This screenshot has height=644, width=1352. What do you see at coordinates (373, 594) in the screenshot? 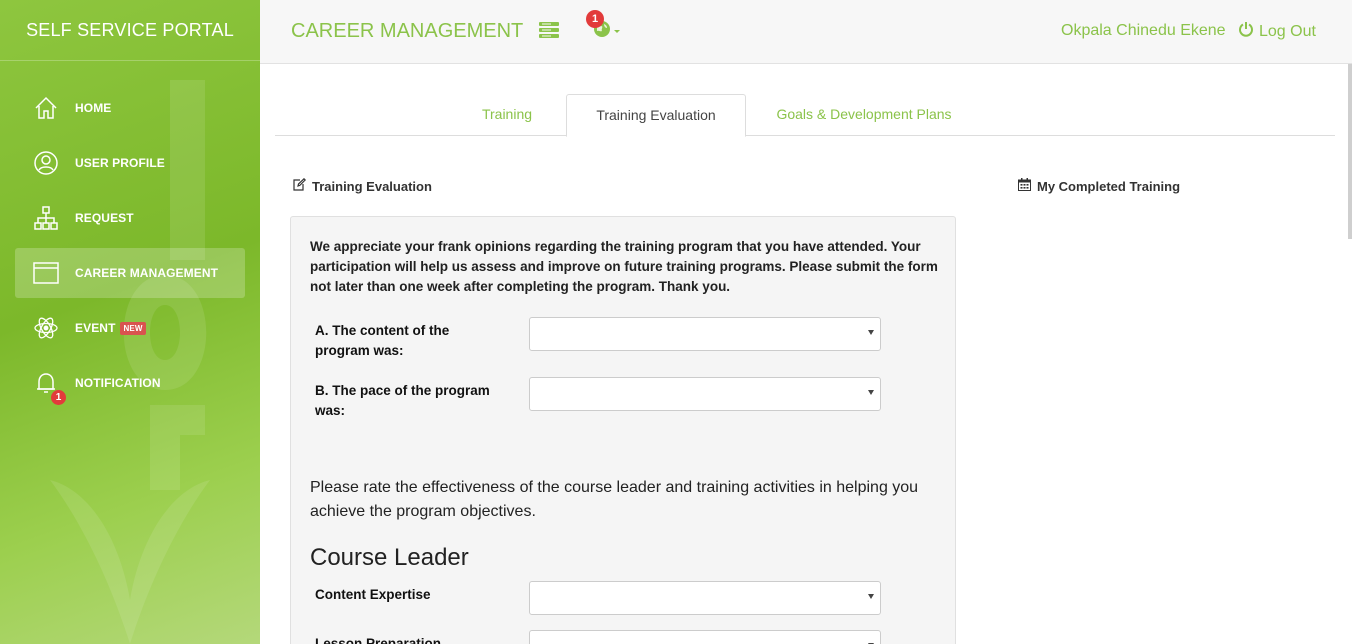
I see `content-expertise-label: Content Expertise` at bounding box center [373, 594].